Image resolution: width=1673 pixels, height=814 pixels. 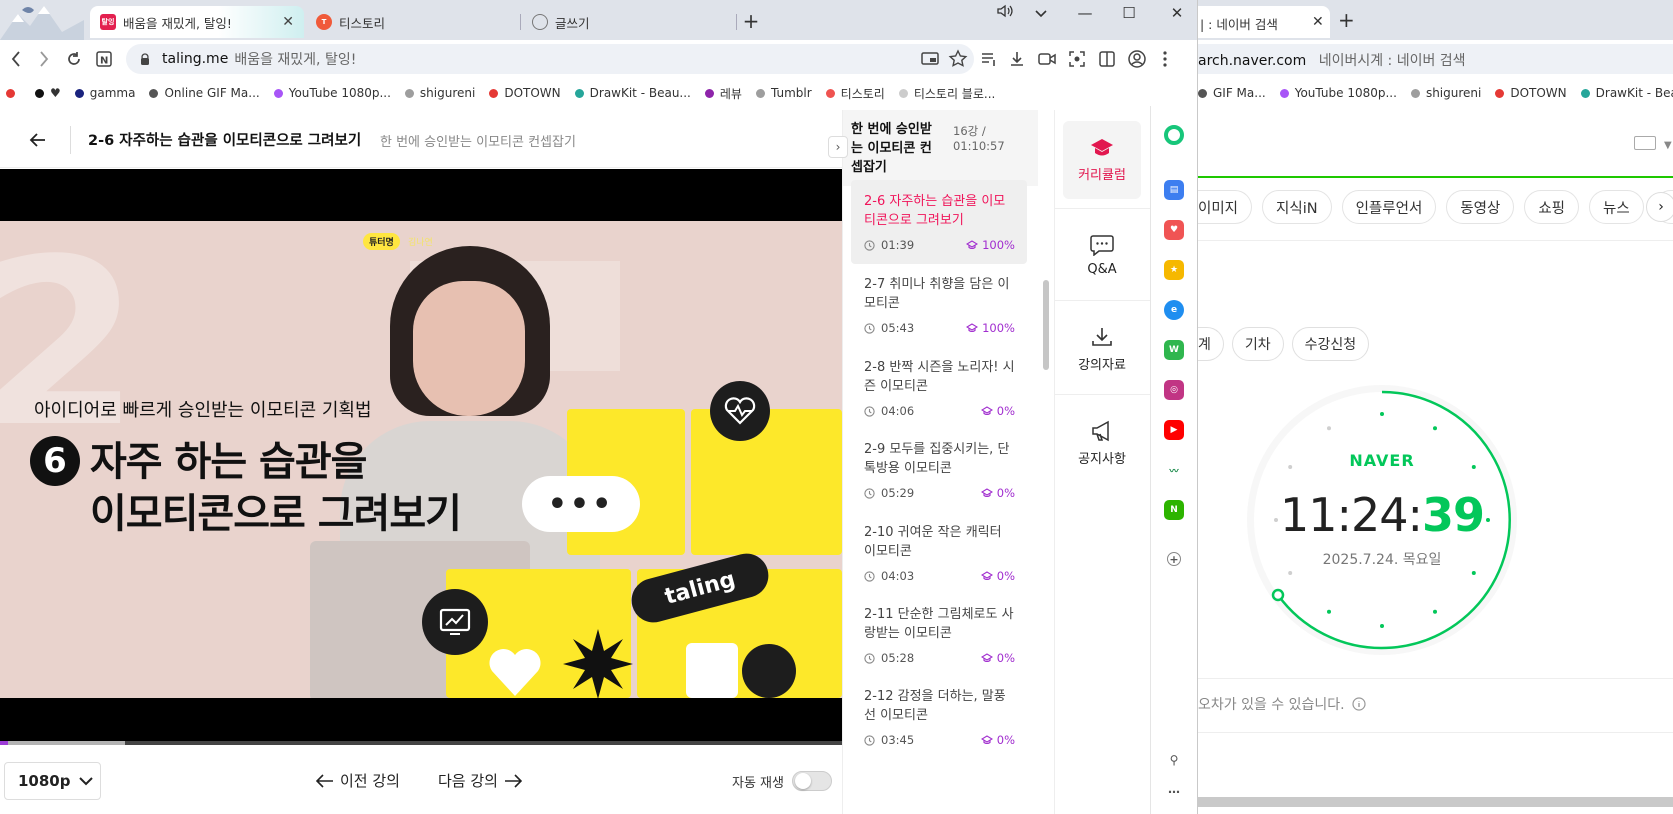 What do you see at coordinates (629, 22) in the screenshot?
I see `tab-writing: 글쓰기` at bounding box center [629, 22].